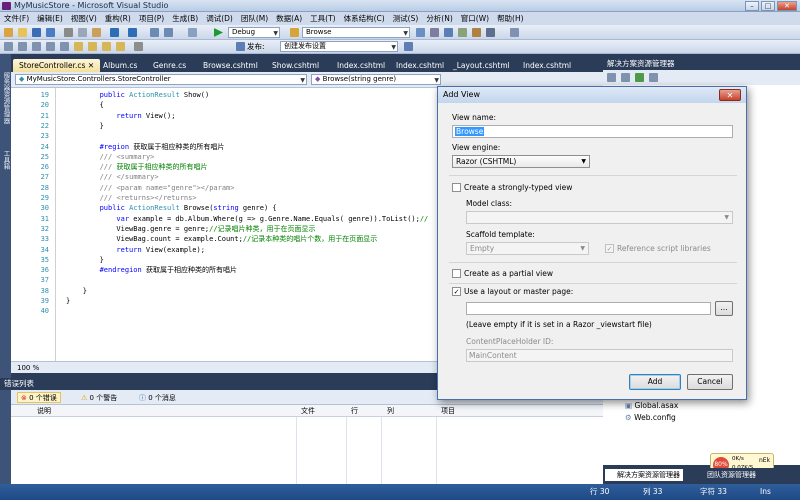 The height and width of the screenshot is (500, 800). Describe the element at coordinates (192, 32) in the screenshot. I see `toolbar-icon` at that location.